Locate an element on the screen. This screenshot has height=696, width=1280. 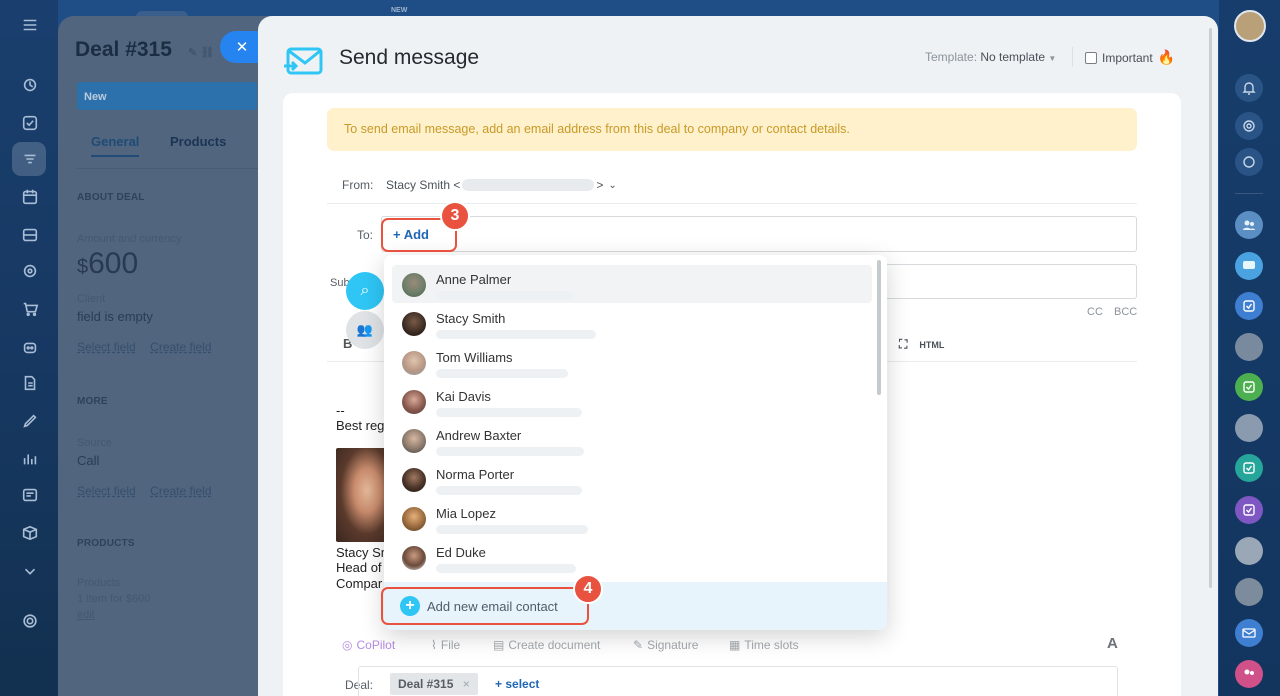
paperclip-icon: ⌇ is located at coordinates (434, 645).